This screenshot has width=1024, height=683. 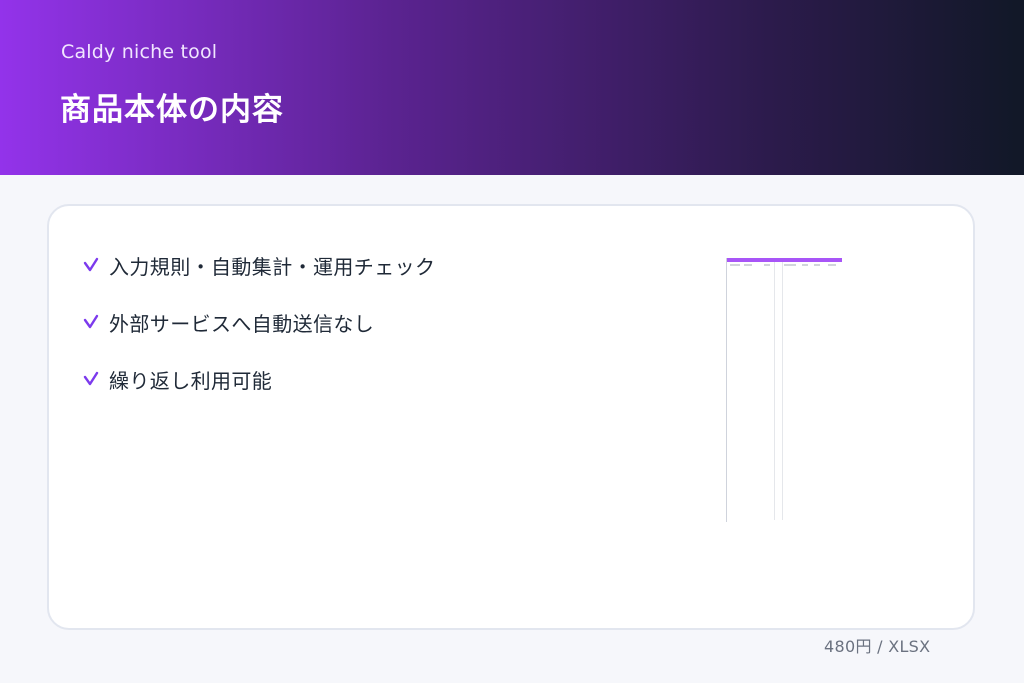 I want to click on list-item: 入力規則・自動集計・運用チェック, so click(x=258, y=265).